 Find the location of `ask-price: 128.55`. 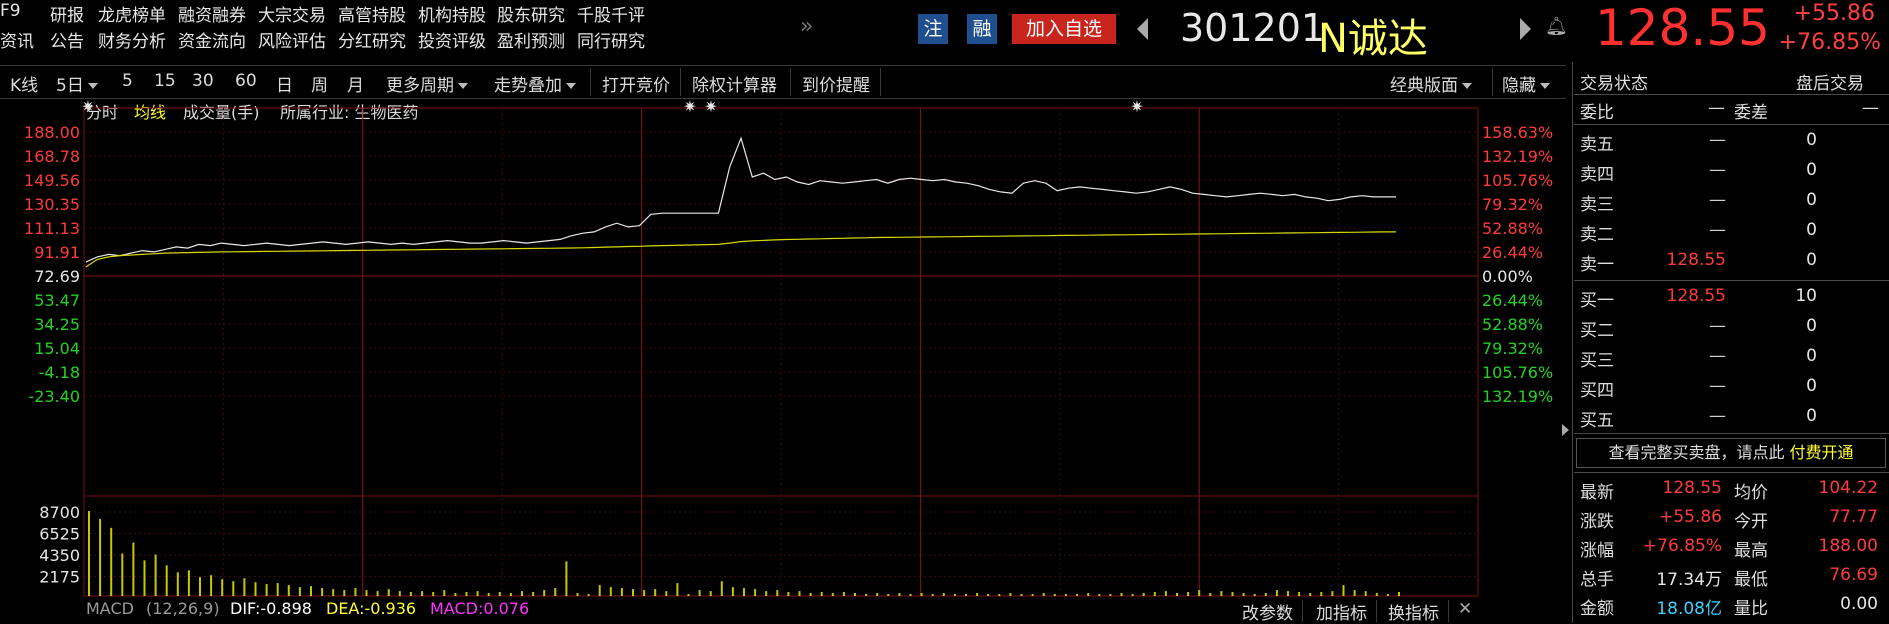

ask-price: 128.55 is located at coordinates (1696, 260).